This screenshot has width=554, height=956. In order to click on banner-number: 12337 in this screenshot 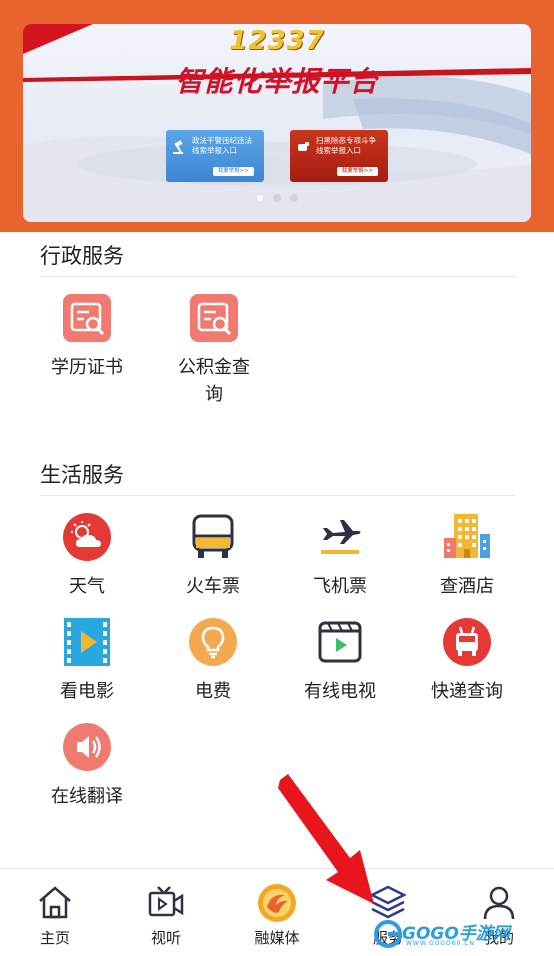, I will do `click(277, 41)`.